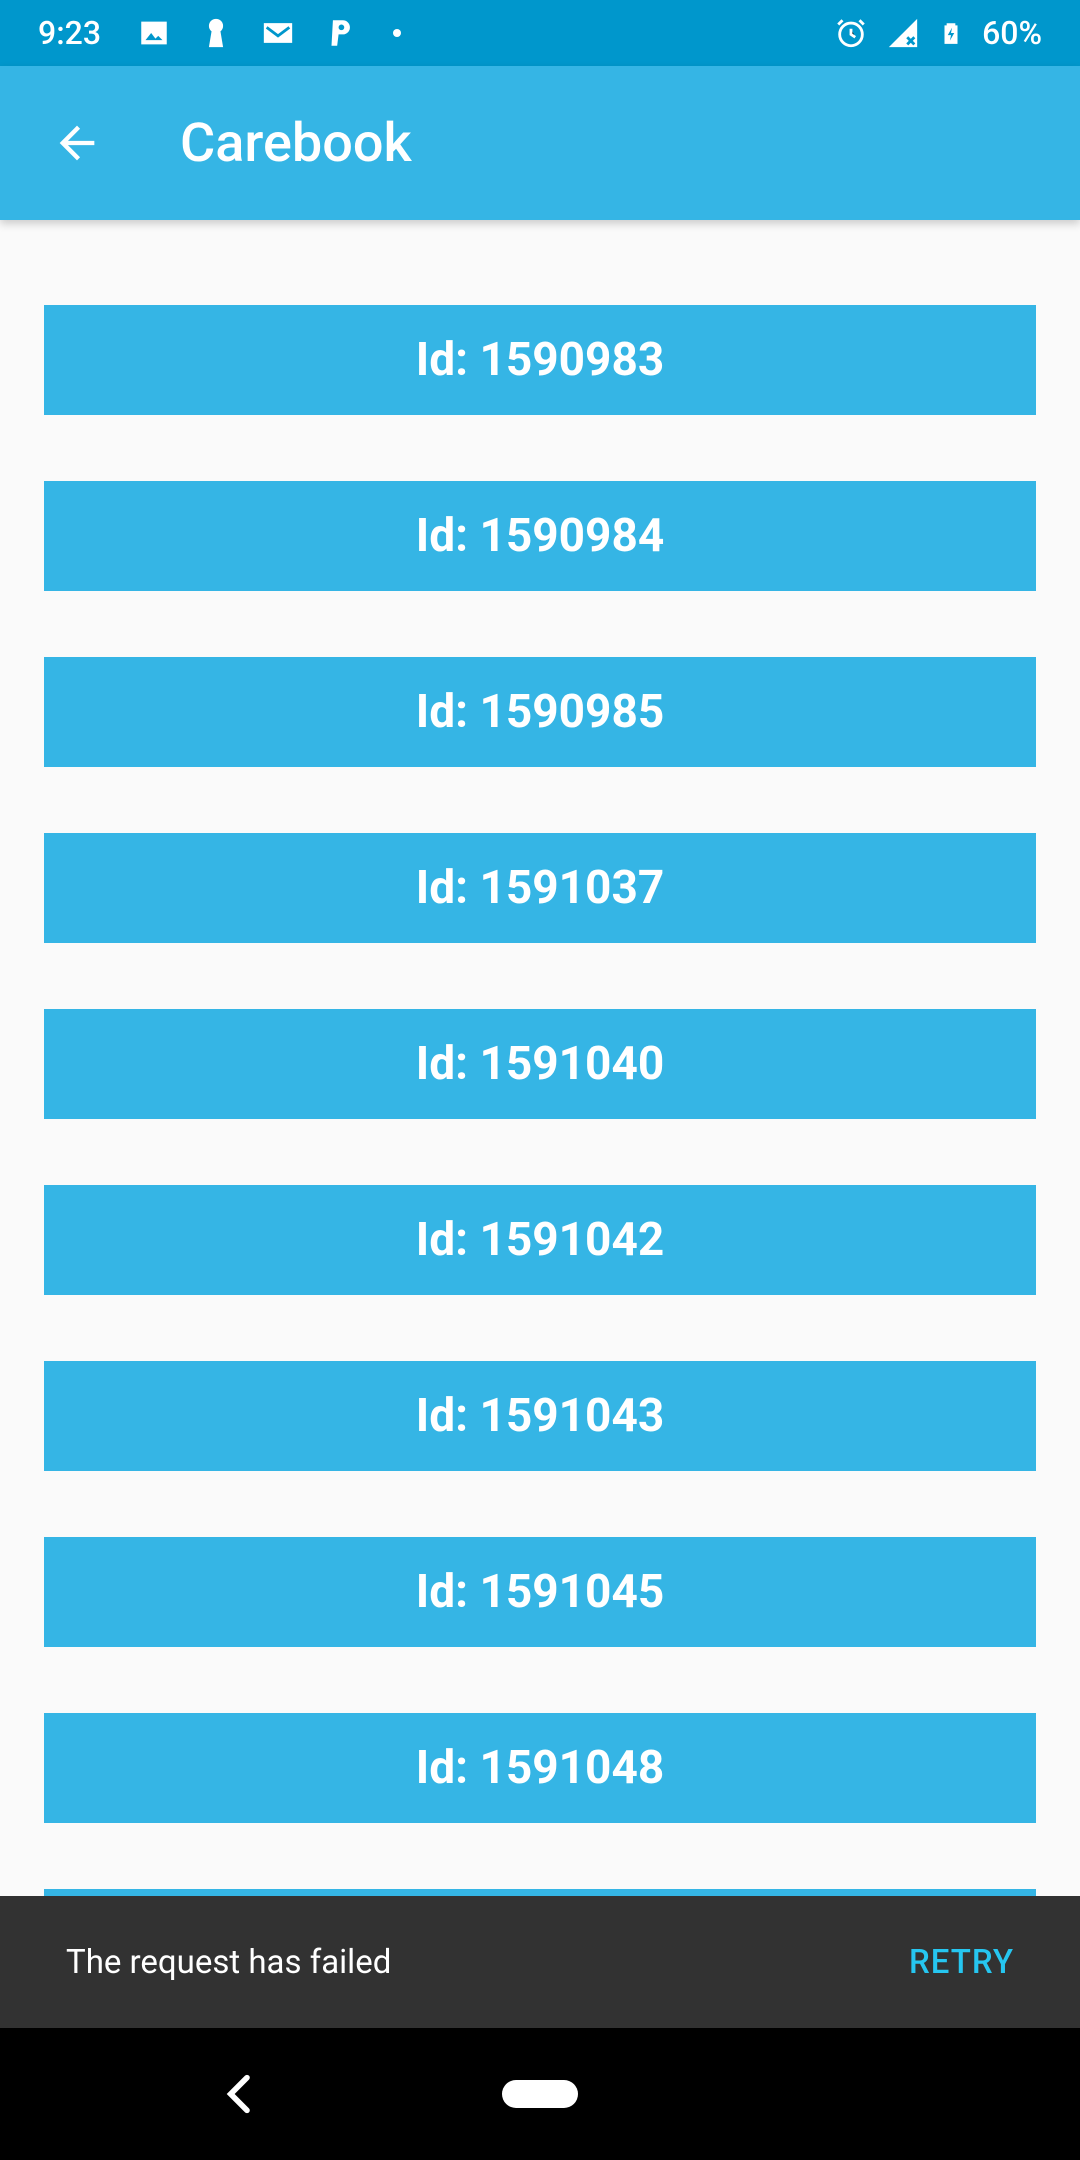 Image resolution: width=1080 pixels, height=2160 pixels. I want to click on list-item: Id: 1591042, so click(540, 1240).